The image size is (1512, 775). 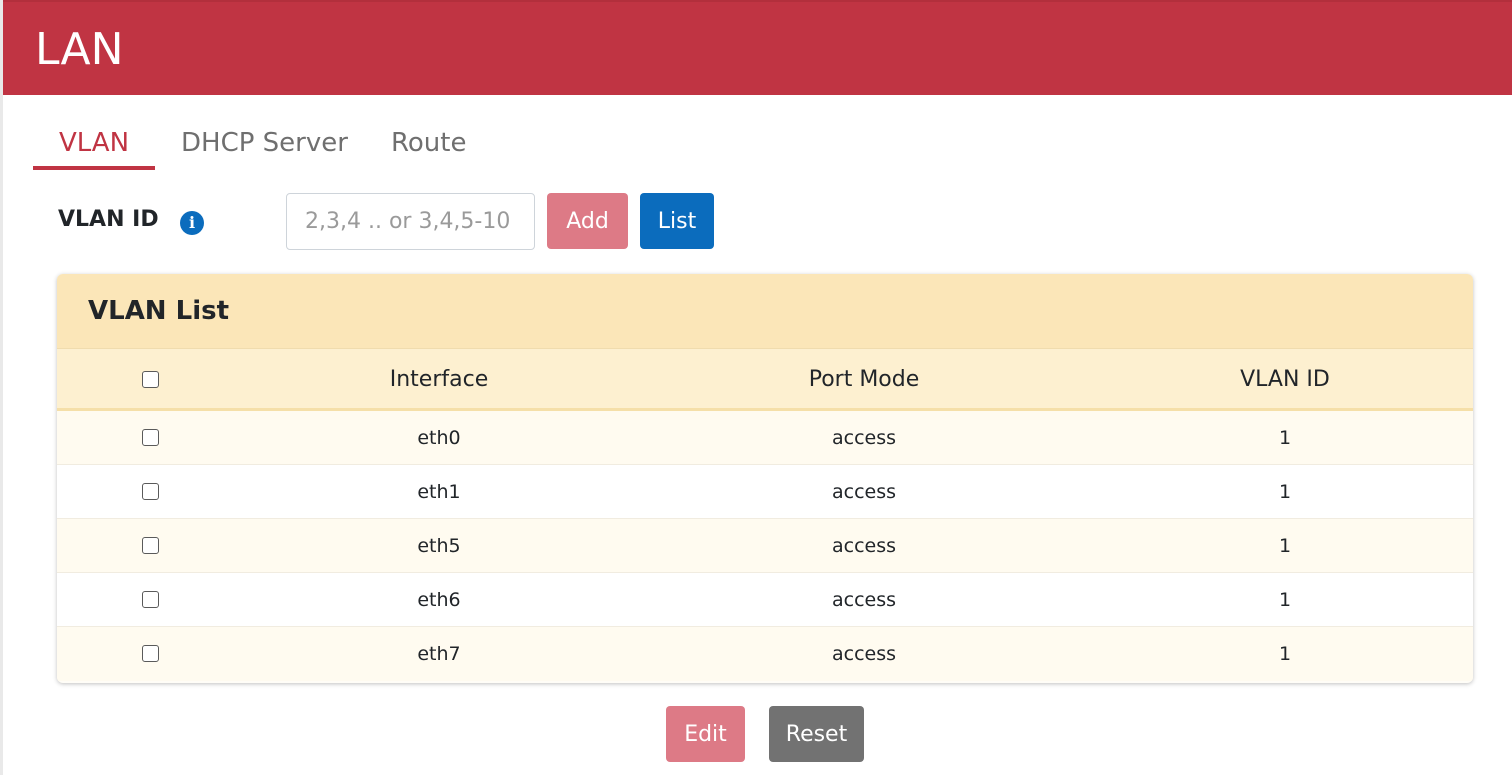 What do you see at coordinates (150, 379) in the screenshot?
I see `select-all-checkbox` at bounding box center [150, 379].